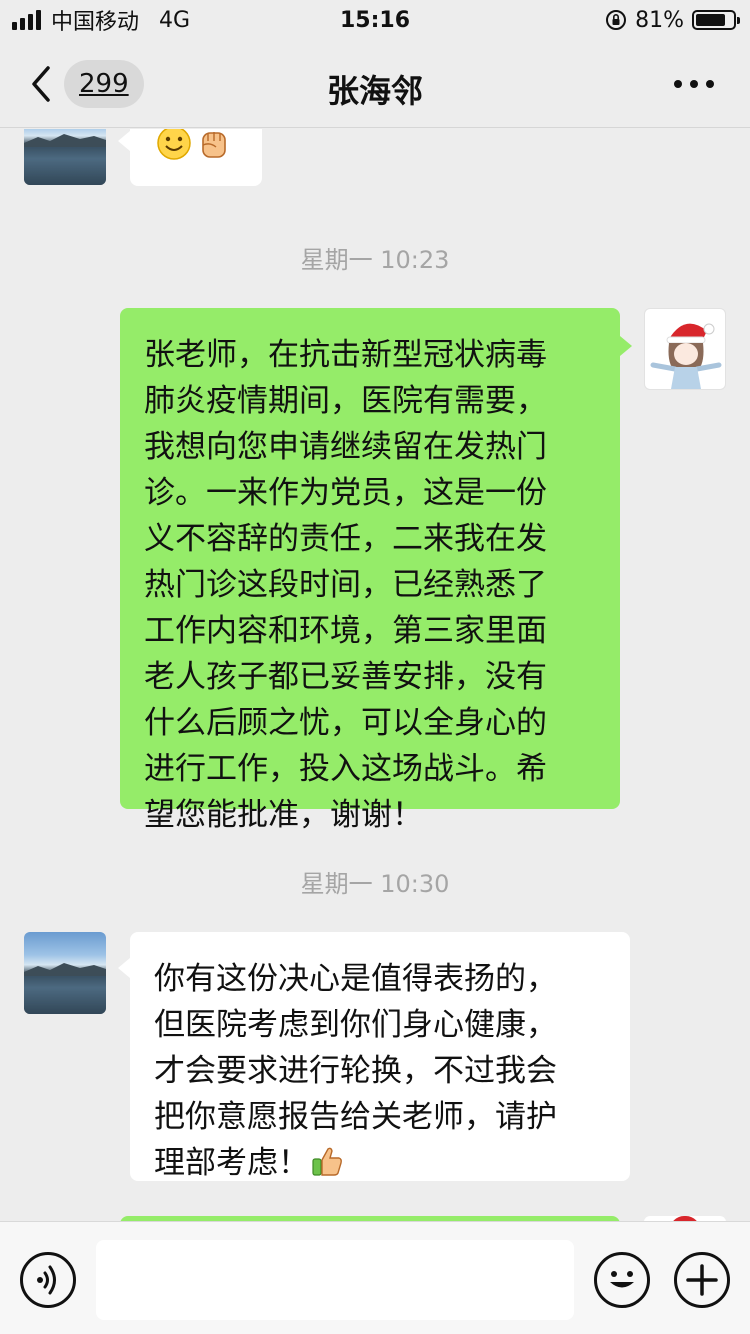  Describe the element at coordinates (345, 585) in the screenshot. I see `message-line: 热门诊这段时间，已经熟悉了` at that location.